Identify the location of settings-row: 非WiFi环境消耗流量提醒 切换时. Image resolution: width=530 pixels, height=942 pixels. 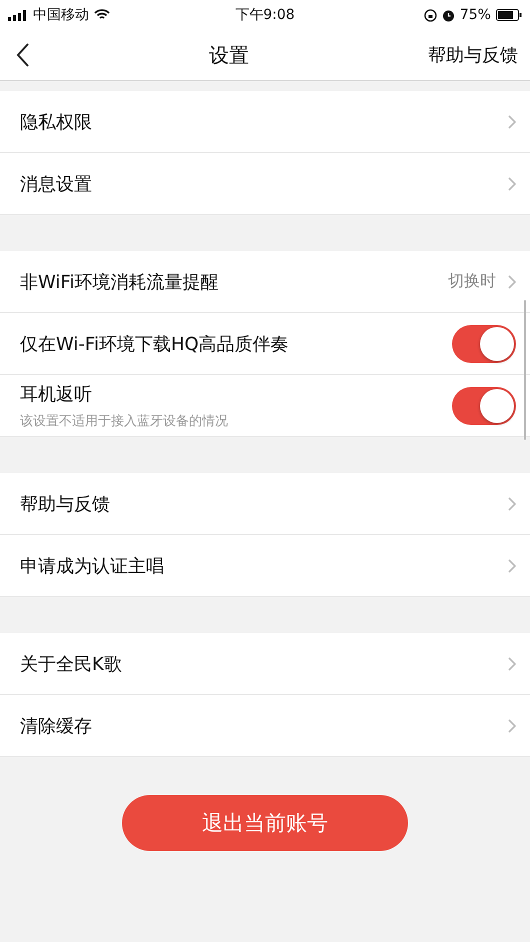
(265, 282).